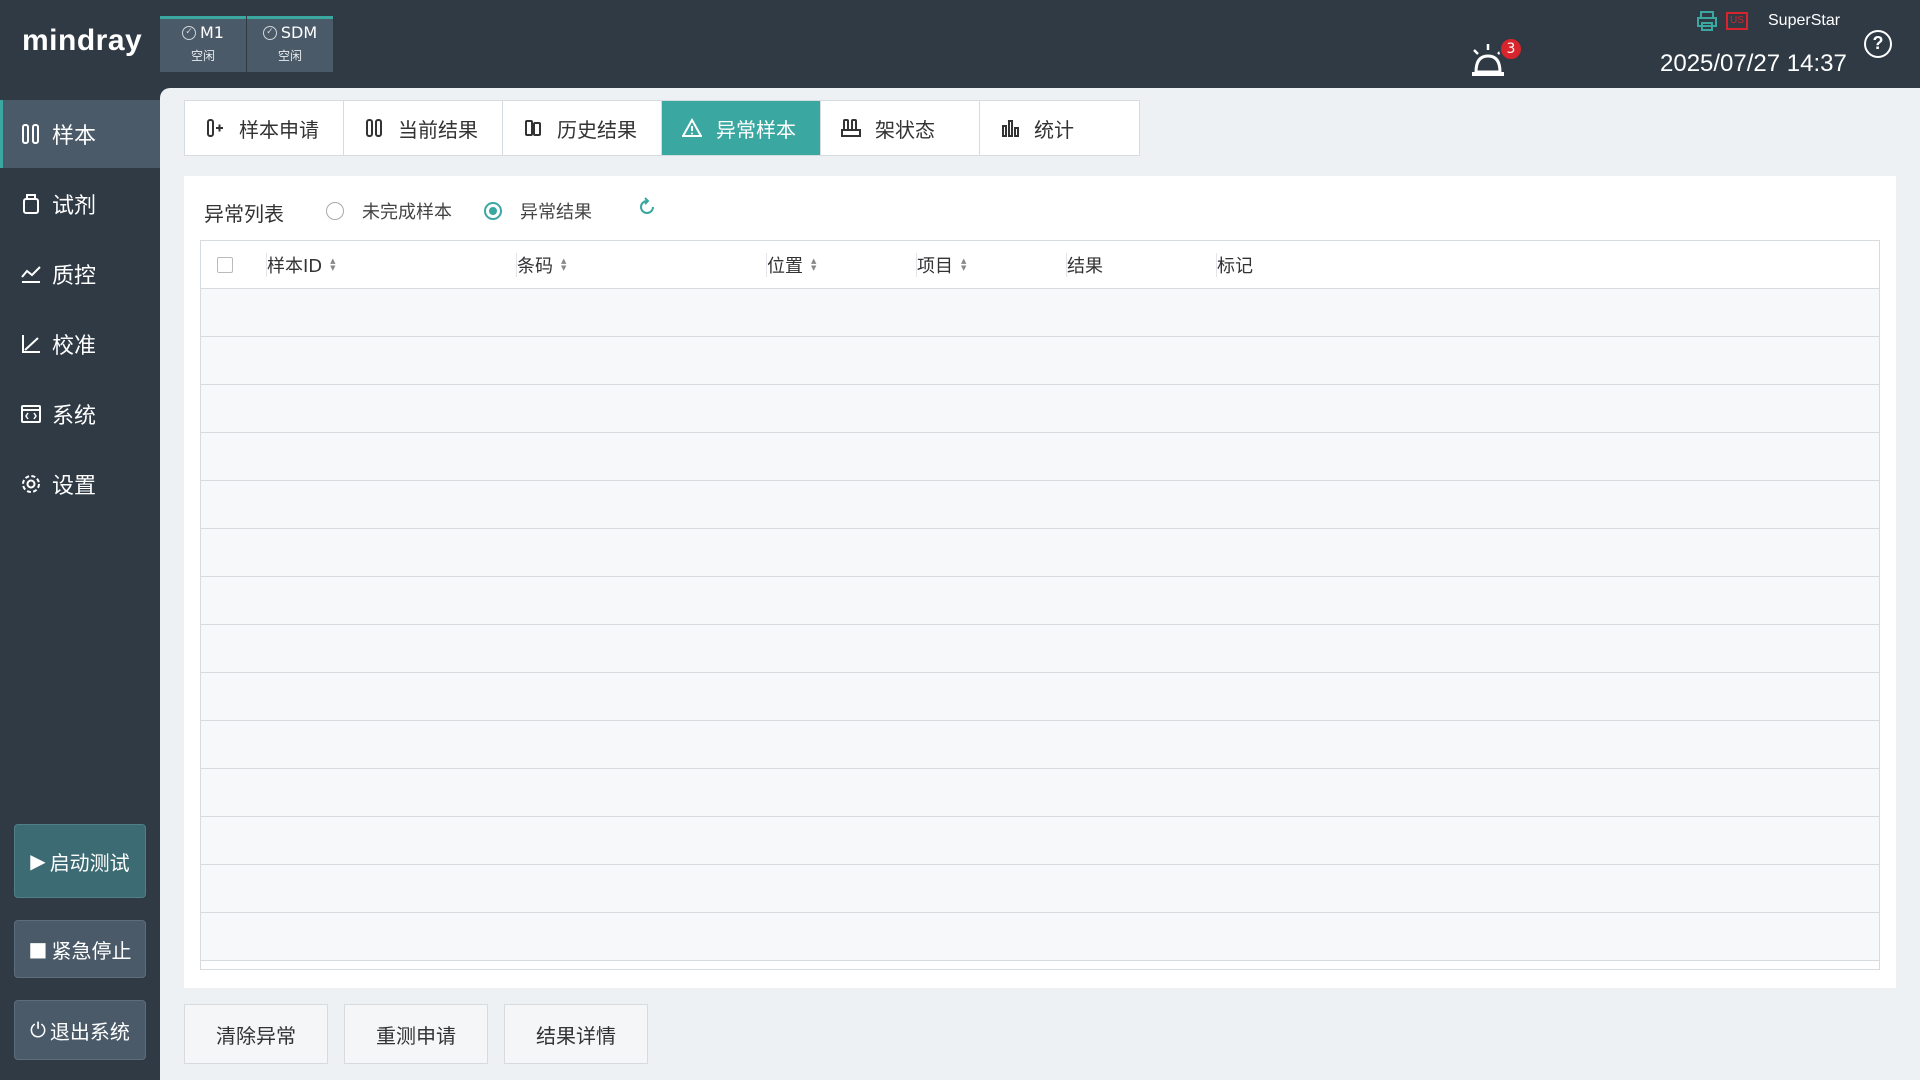 The width and height of the screenshot is (1920, 1080). What do you see at coordinates (74, 136) in the screenshot?
I see `sidebar-item-label: 样本` at bounding box center [74, 136].